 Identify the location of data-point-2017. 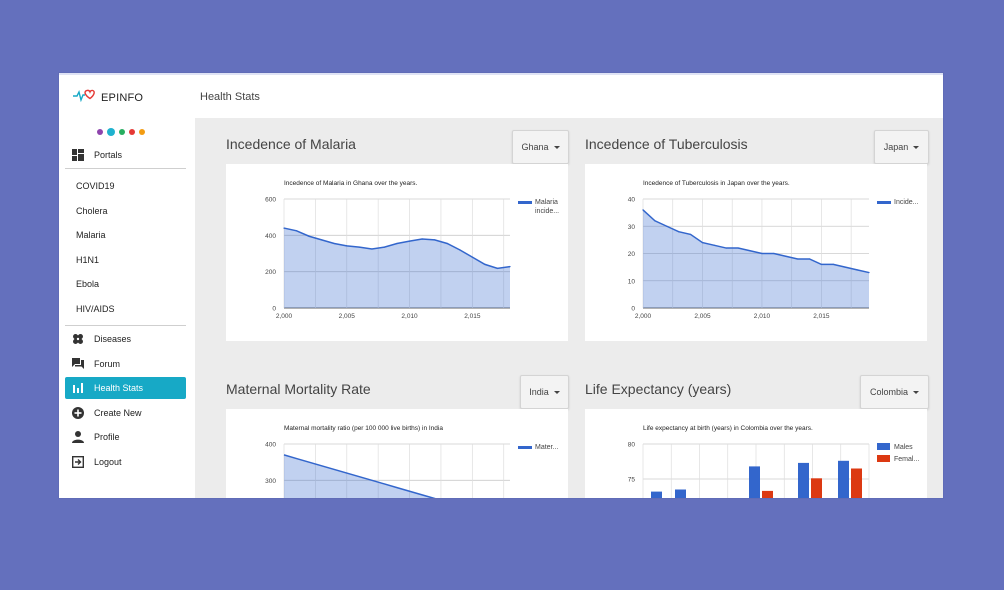
(497, 268).